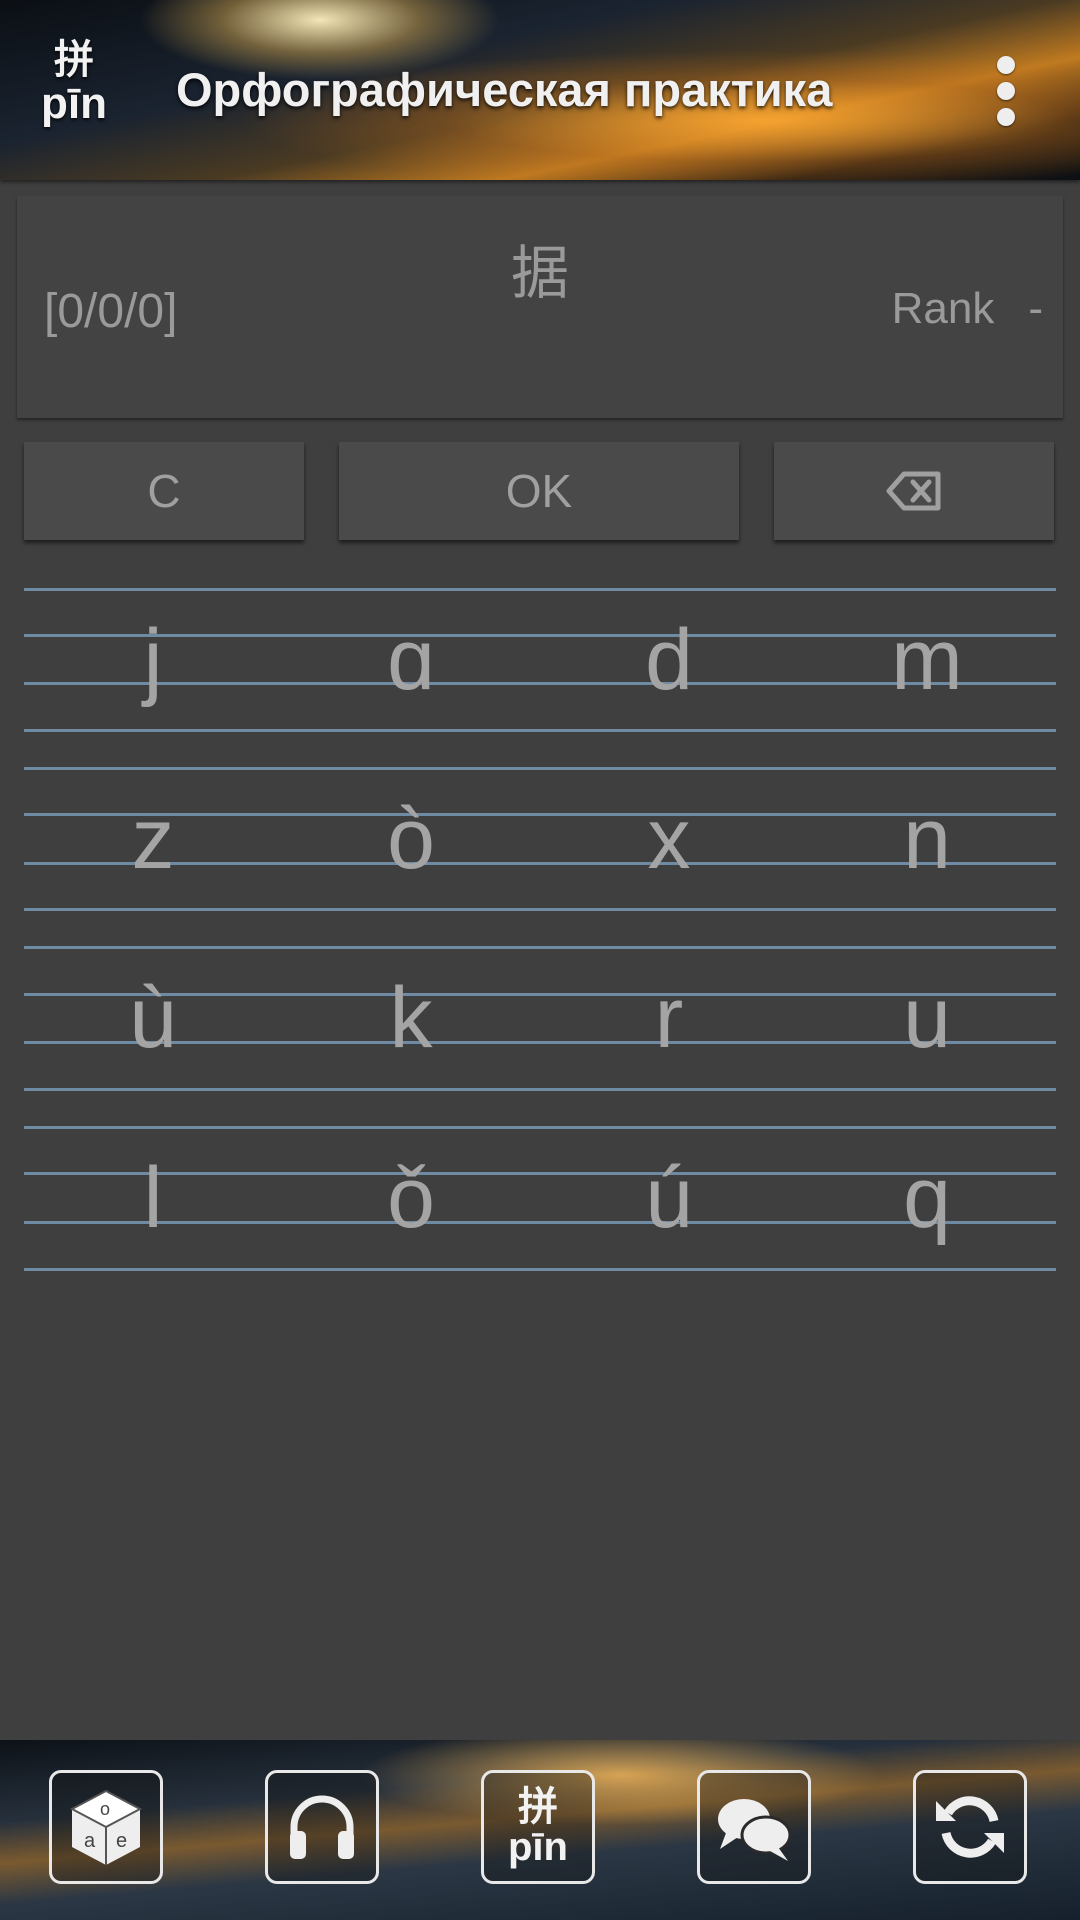 The width and height of the screenshot is (1080, 1920). I want to click on logo-han: 拼, so click(74, 60).